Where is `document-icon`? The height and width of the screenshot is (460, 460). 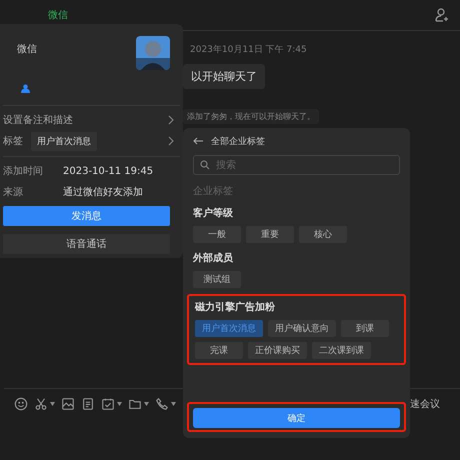 document-icon is located at coordinates (88, 404).